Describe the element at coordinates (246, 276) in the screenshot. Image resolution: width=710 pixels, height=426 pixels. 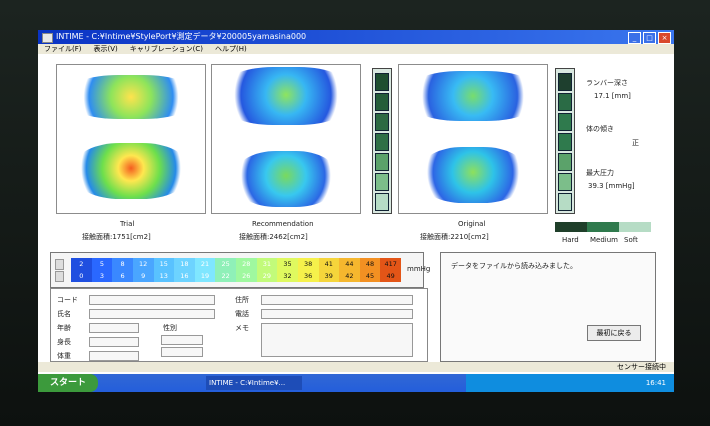
I see `legend-bottom-8: 26` at that location.